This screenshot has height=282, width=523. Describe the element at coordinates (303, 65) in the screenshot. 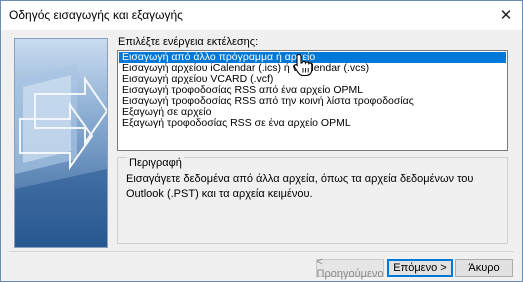

I see `hand-pointer-cursor-icon` at that location.